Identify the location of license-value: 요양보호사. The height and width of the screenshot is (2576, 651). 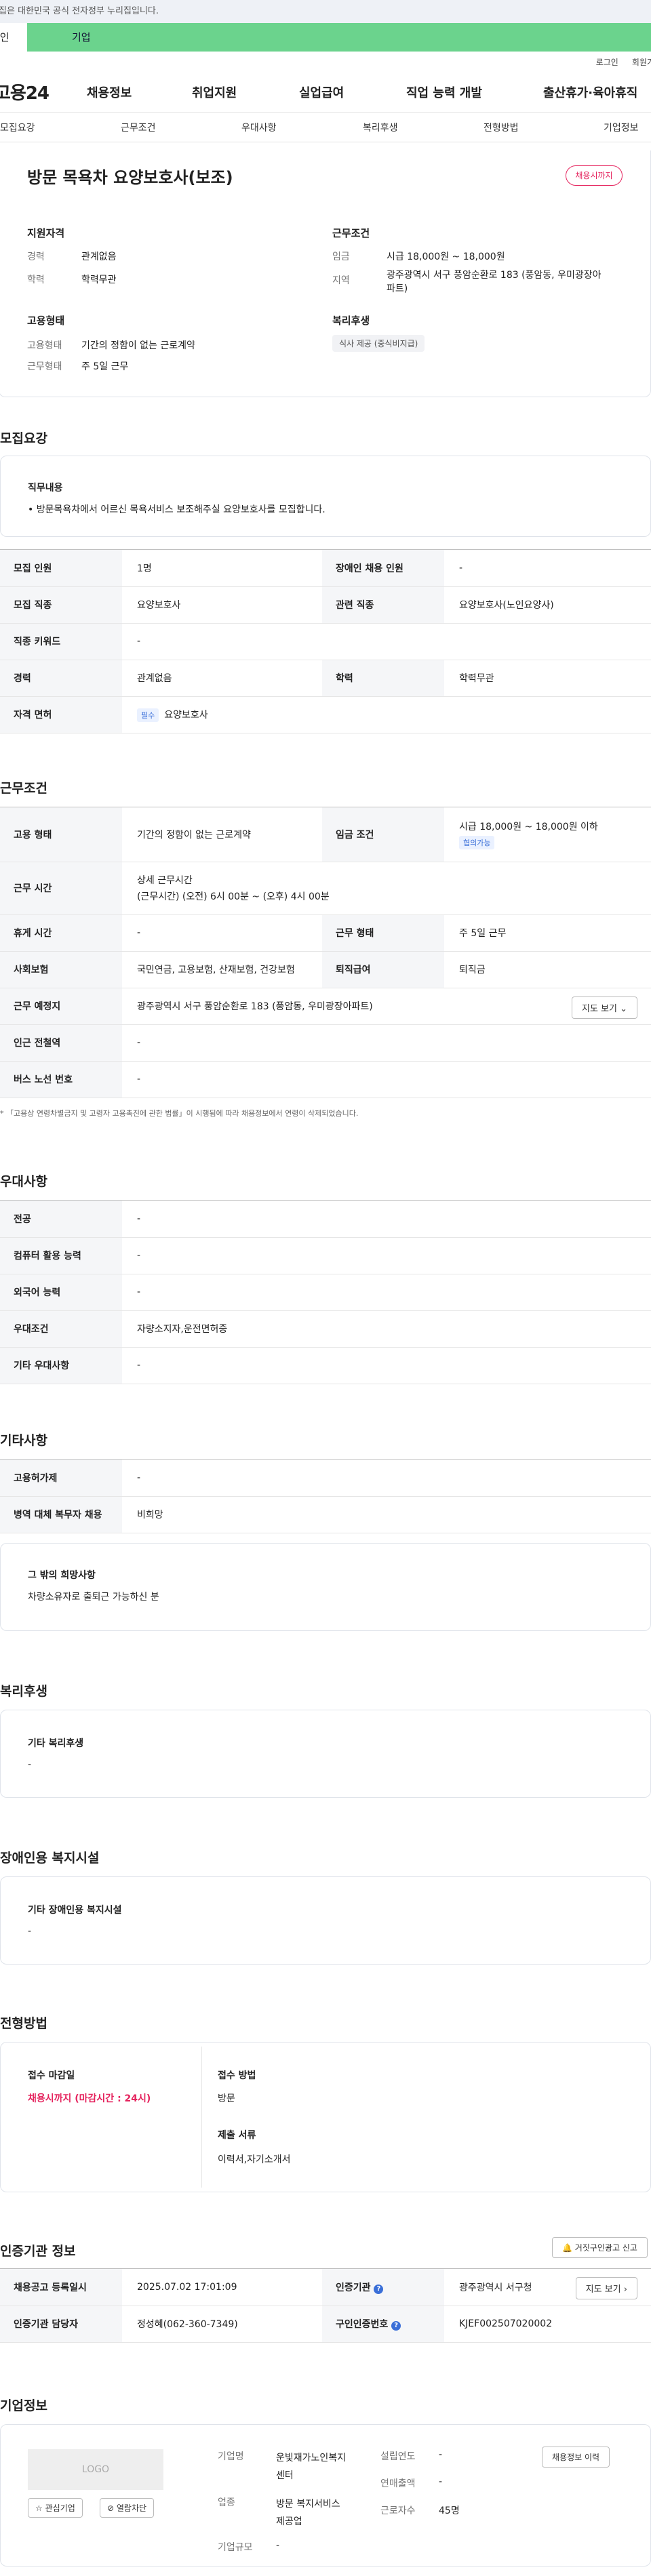
(186, 715).